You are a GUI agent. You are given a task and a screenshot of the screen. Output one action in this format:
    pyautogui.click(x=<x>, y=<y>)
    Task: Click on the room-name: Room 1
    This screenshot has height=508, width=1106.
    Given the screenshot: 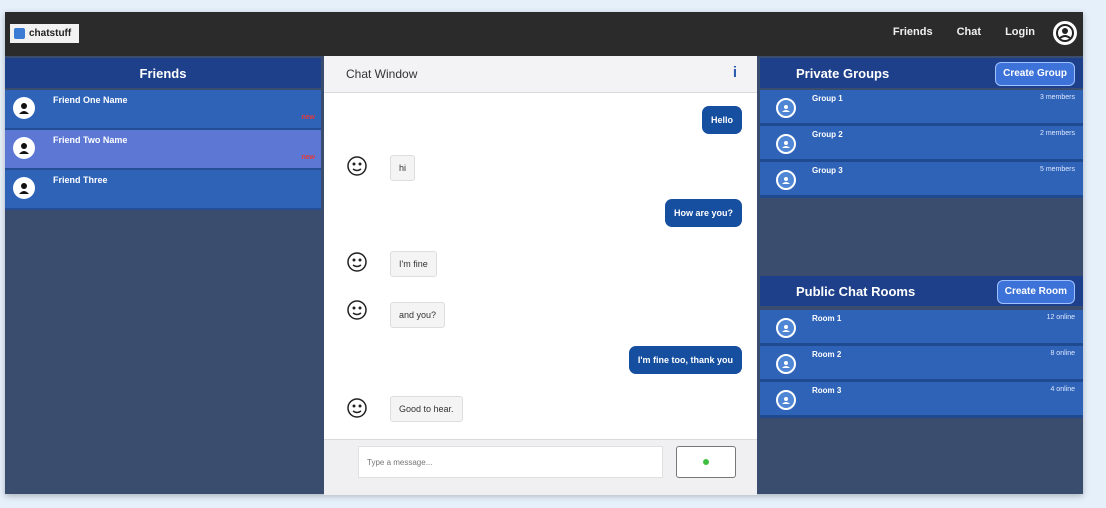 What is the action you would take?
    pyautogui.click(x=827, y=318)
    